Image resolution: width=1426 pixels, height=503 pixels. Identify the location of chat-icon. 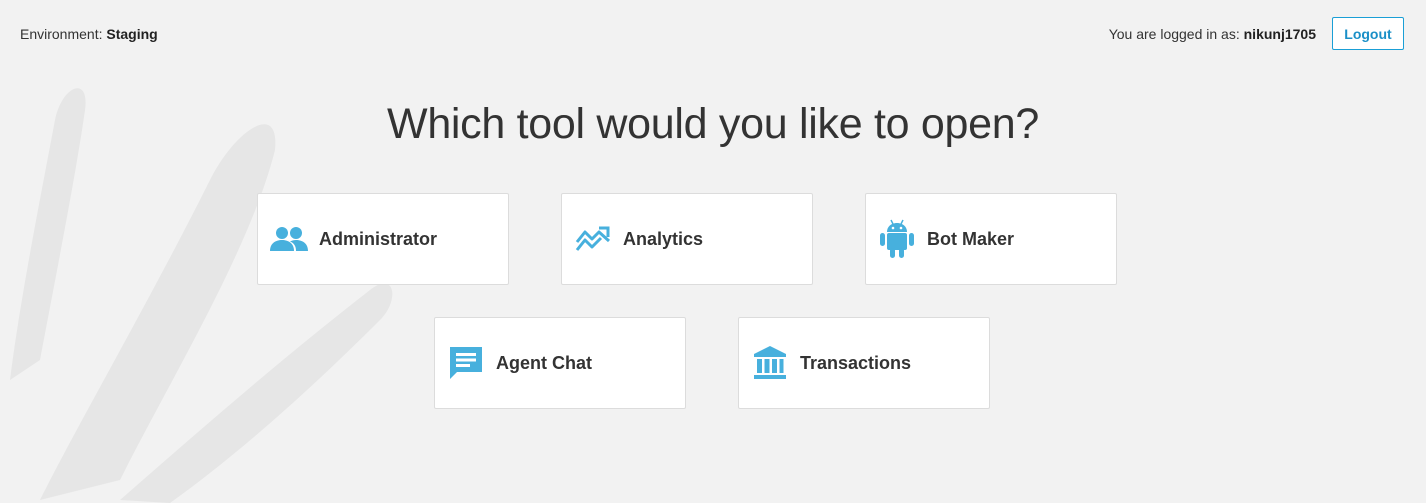
(466, 363).